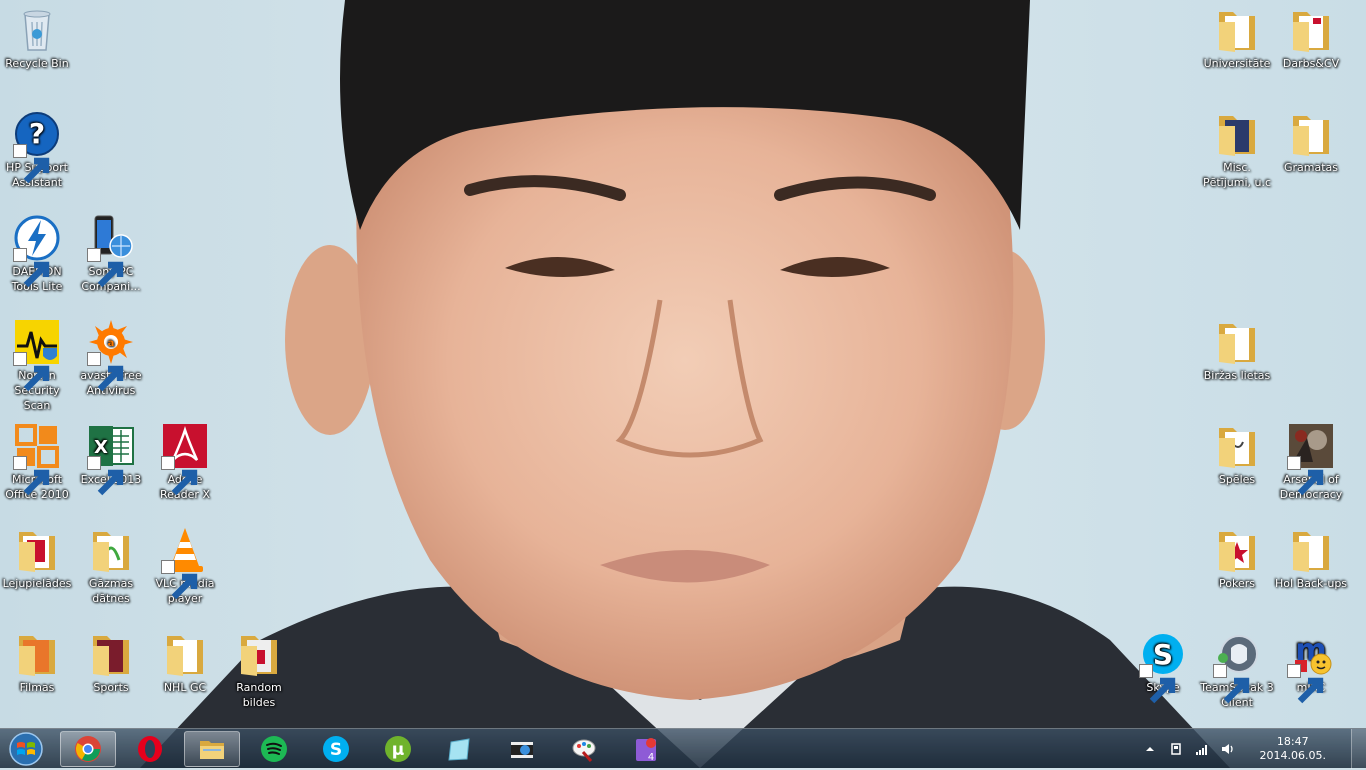 This screenshot has width=1366, height=770. I want to click on clock-date: 2014.06.05., so click(1292, 755).